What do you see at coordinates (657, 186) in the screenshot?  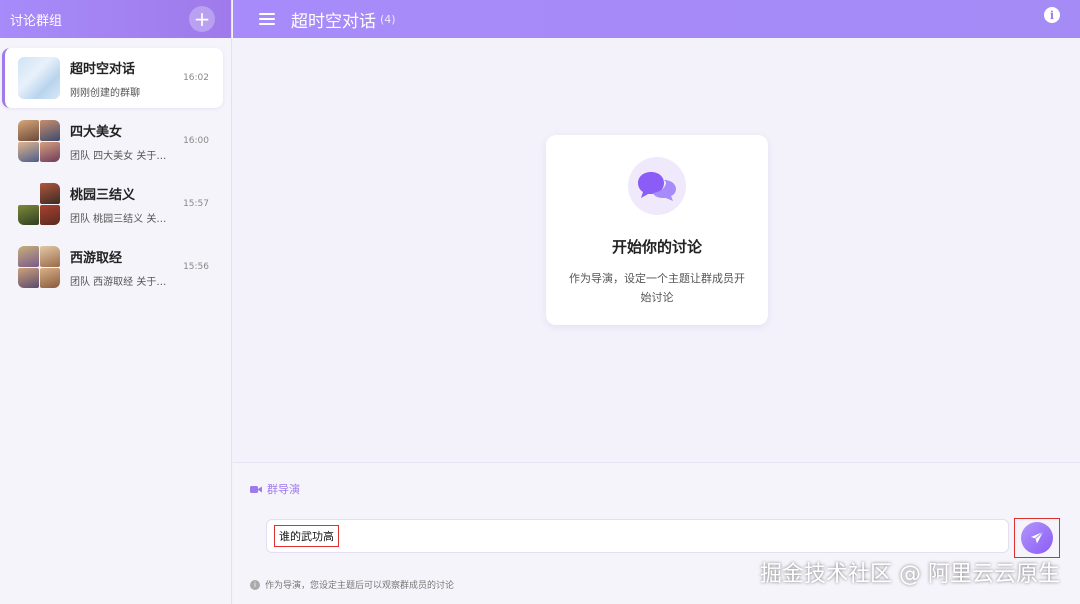 I see `chat-bubbles-icon` at bounding box center [657, 186].